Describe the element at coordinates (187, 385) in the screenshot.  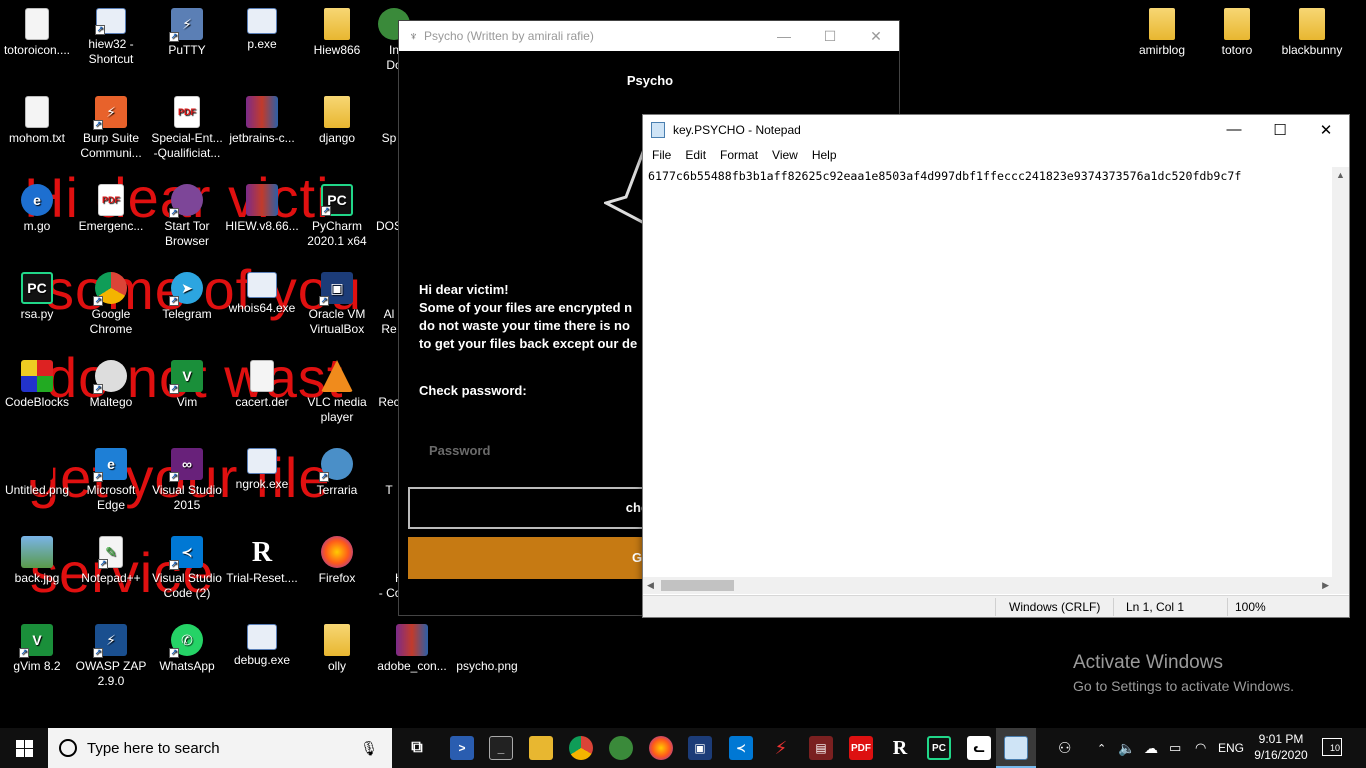
I see `desktop-icon-vim: V ↗ Vim` at that location.